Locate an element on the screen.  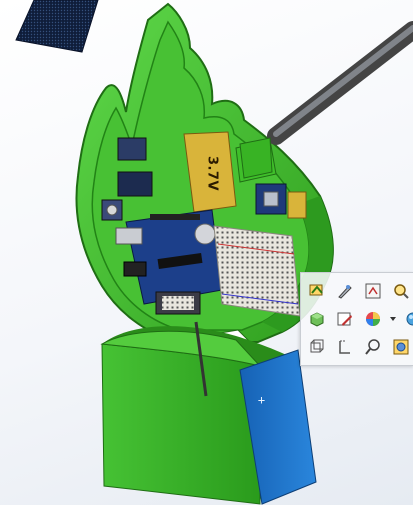
view-orientation-icon is located at coordinates (317, 319).